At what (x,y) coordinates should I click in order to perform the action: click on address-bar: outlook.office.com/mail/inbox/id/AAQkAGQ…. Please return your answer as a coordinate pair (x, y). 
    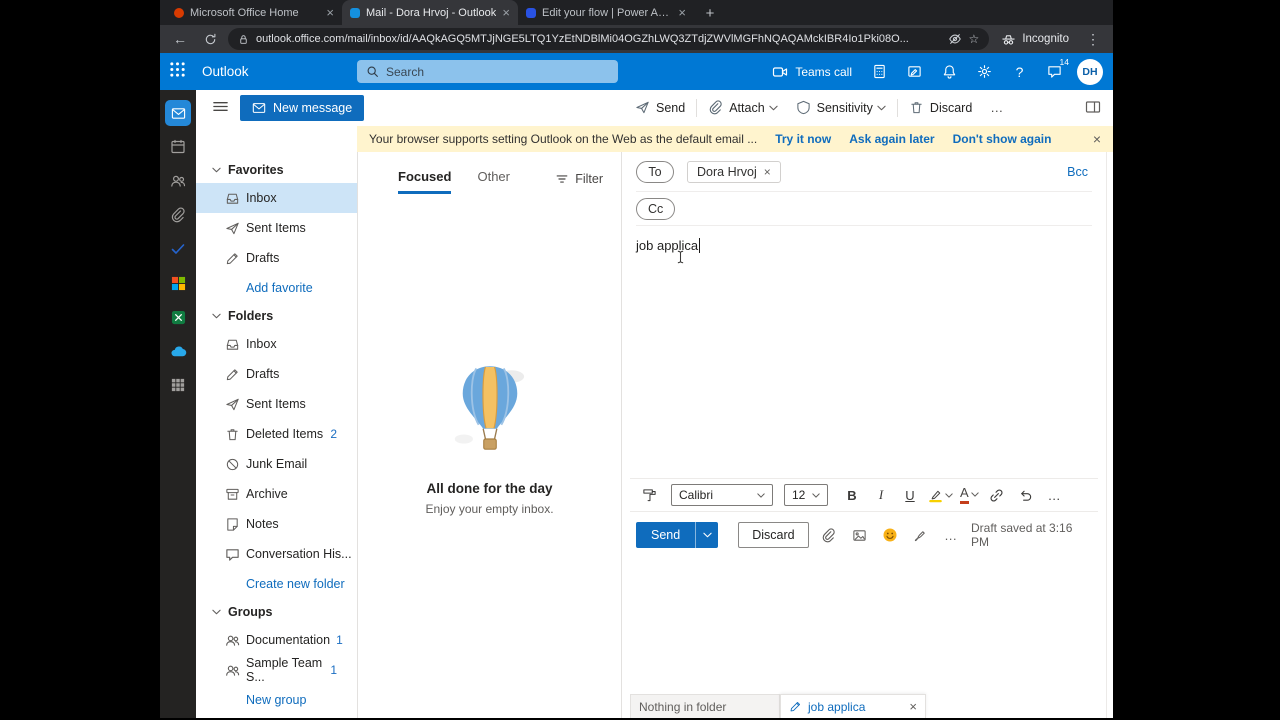
    Looking at the image, I should click on (609, 39).